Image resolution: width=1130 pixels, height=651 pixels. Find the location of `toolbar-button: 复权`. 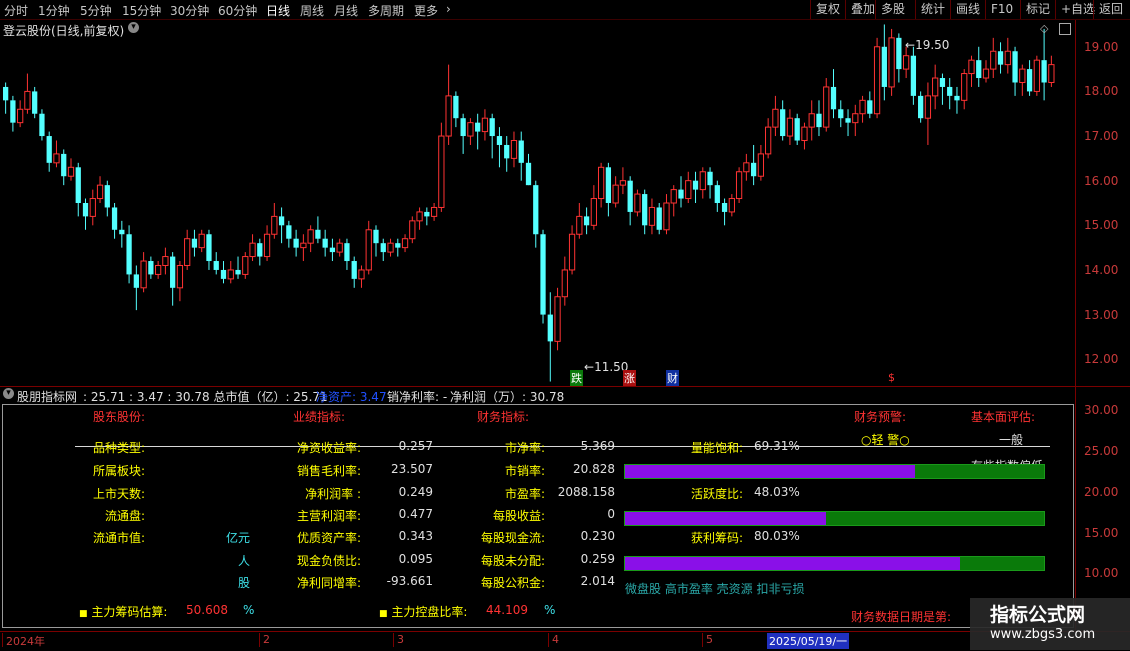

toolbar-button: 复权 is located at coordinates (825, 9).